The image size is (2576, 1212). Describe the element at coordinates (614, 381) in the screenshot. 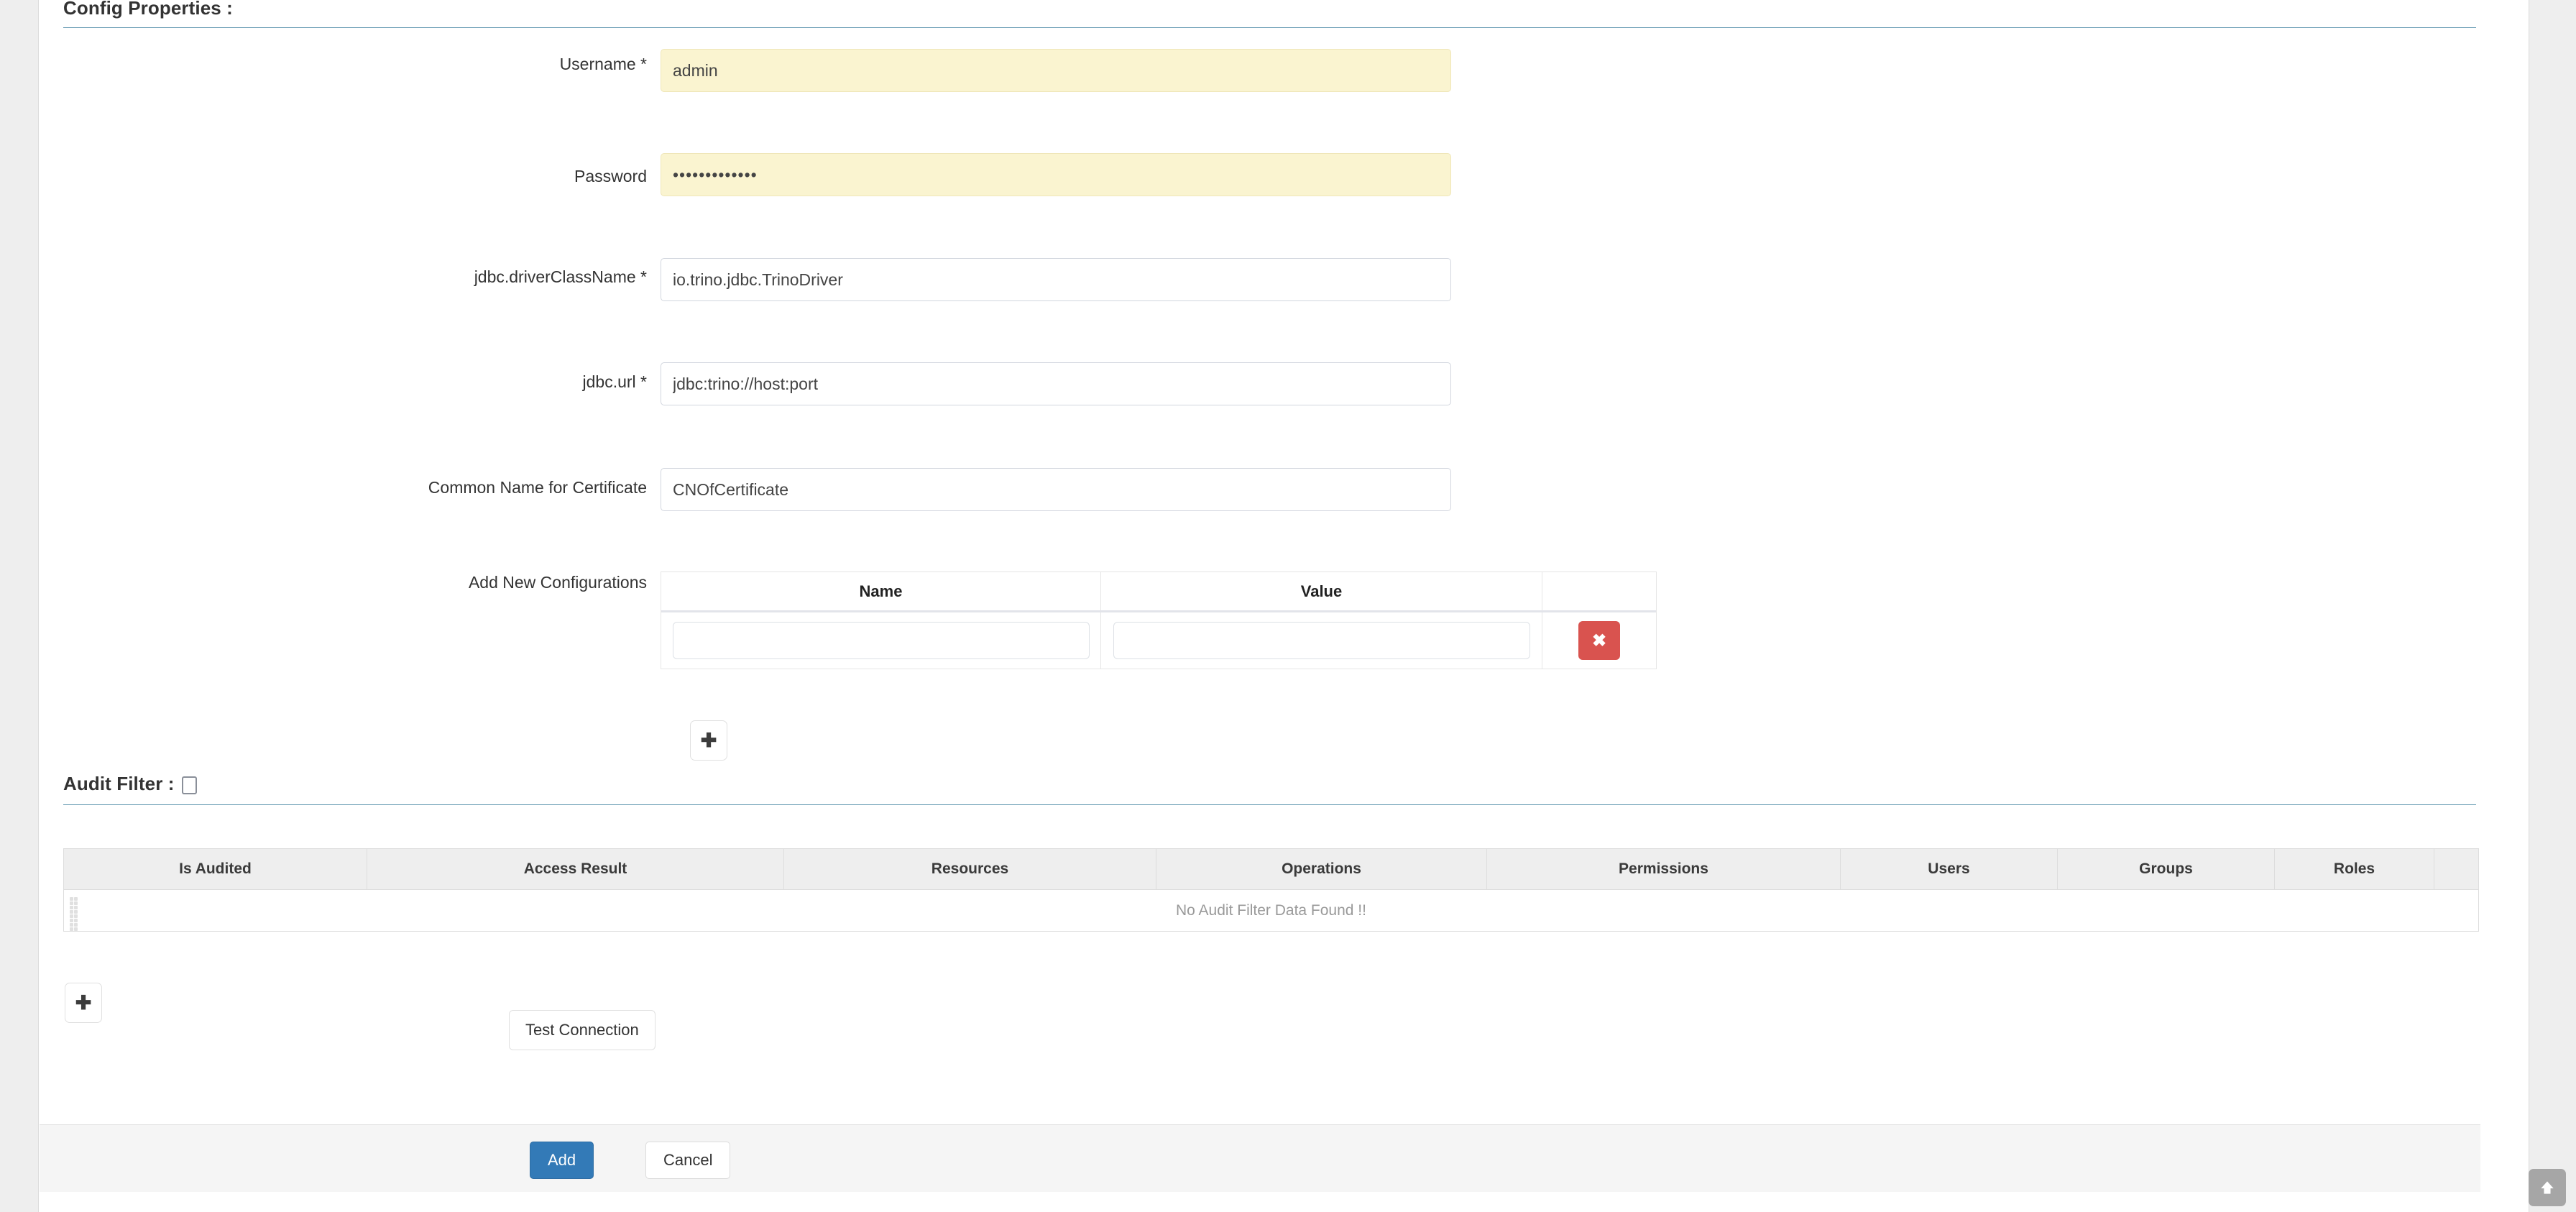

I see `jdbc-url-label: jdbc.url *` at that location.